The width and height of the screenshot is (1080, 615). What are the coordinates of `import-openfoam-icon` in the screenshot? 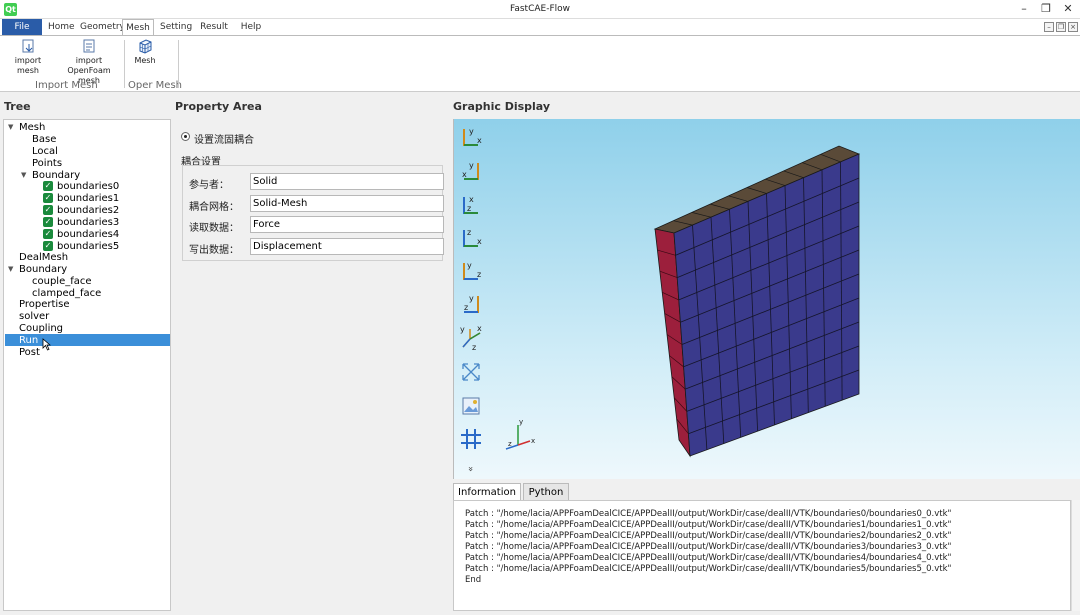 It's located at (88, 46).